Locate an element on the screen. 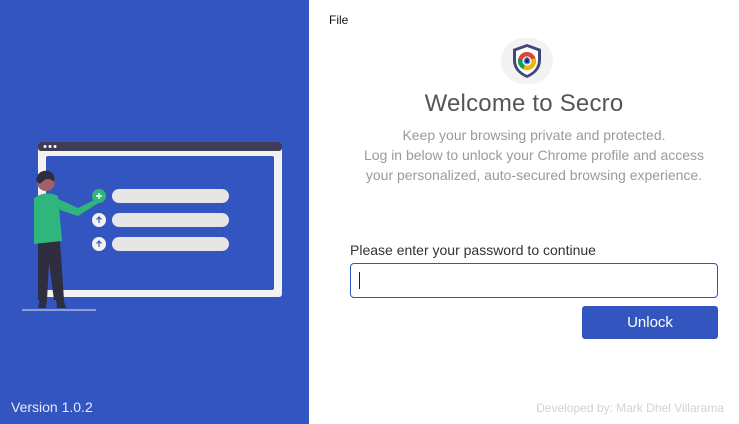 The width and height of the screenshot is (739, 424). window-titlebar is located at coordinates (160, 146).